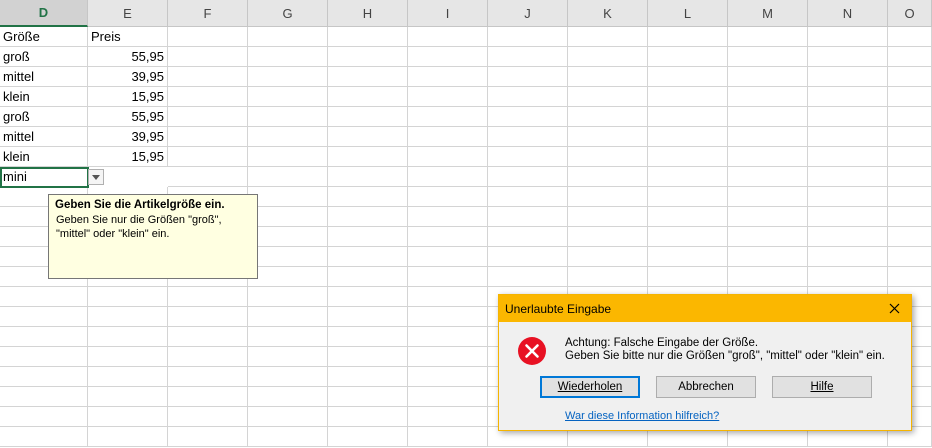 This screenshot has width=932, height=448. Describe the element at coordinates (288, 13) in the screenshot. I see `column-header-g: G` at that location.